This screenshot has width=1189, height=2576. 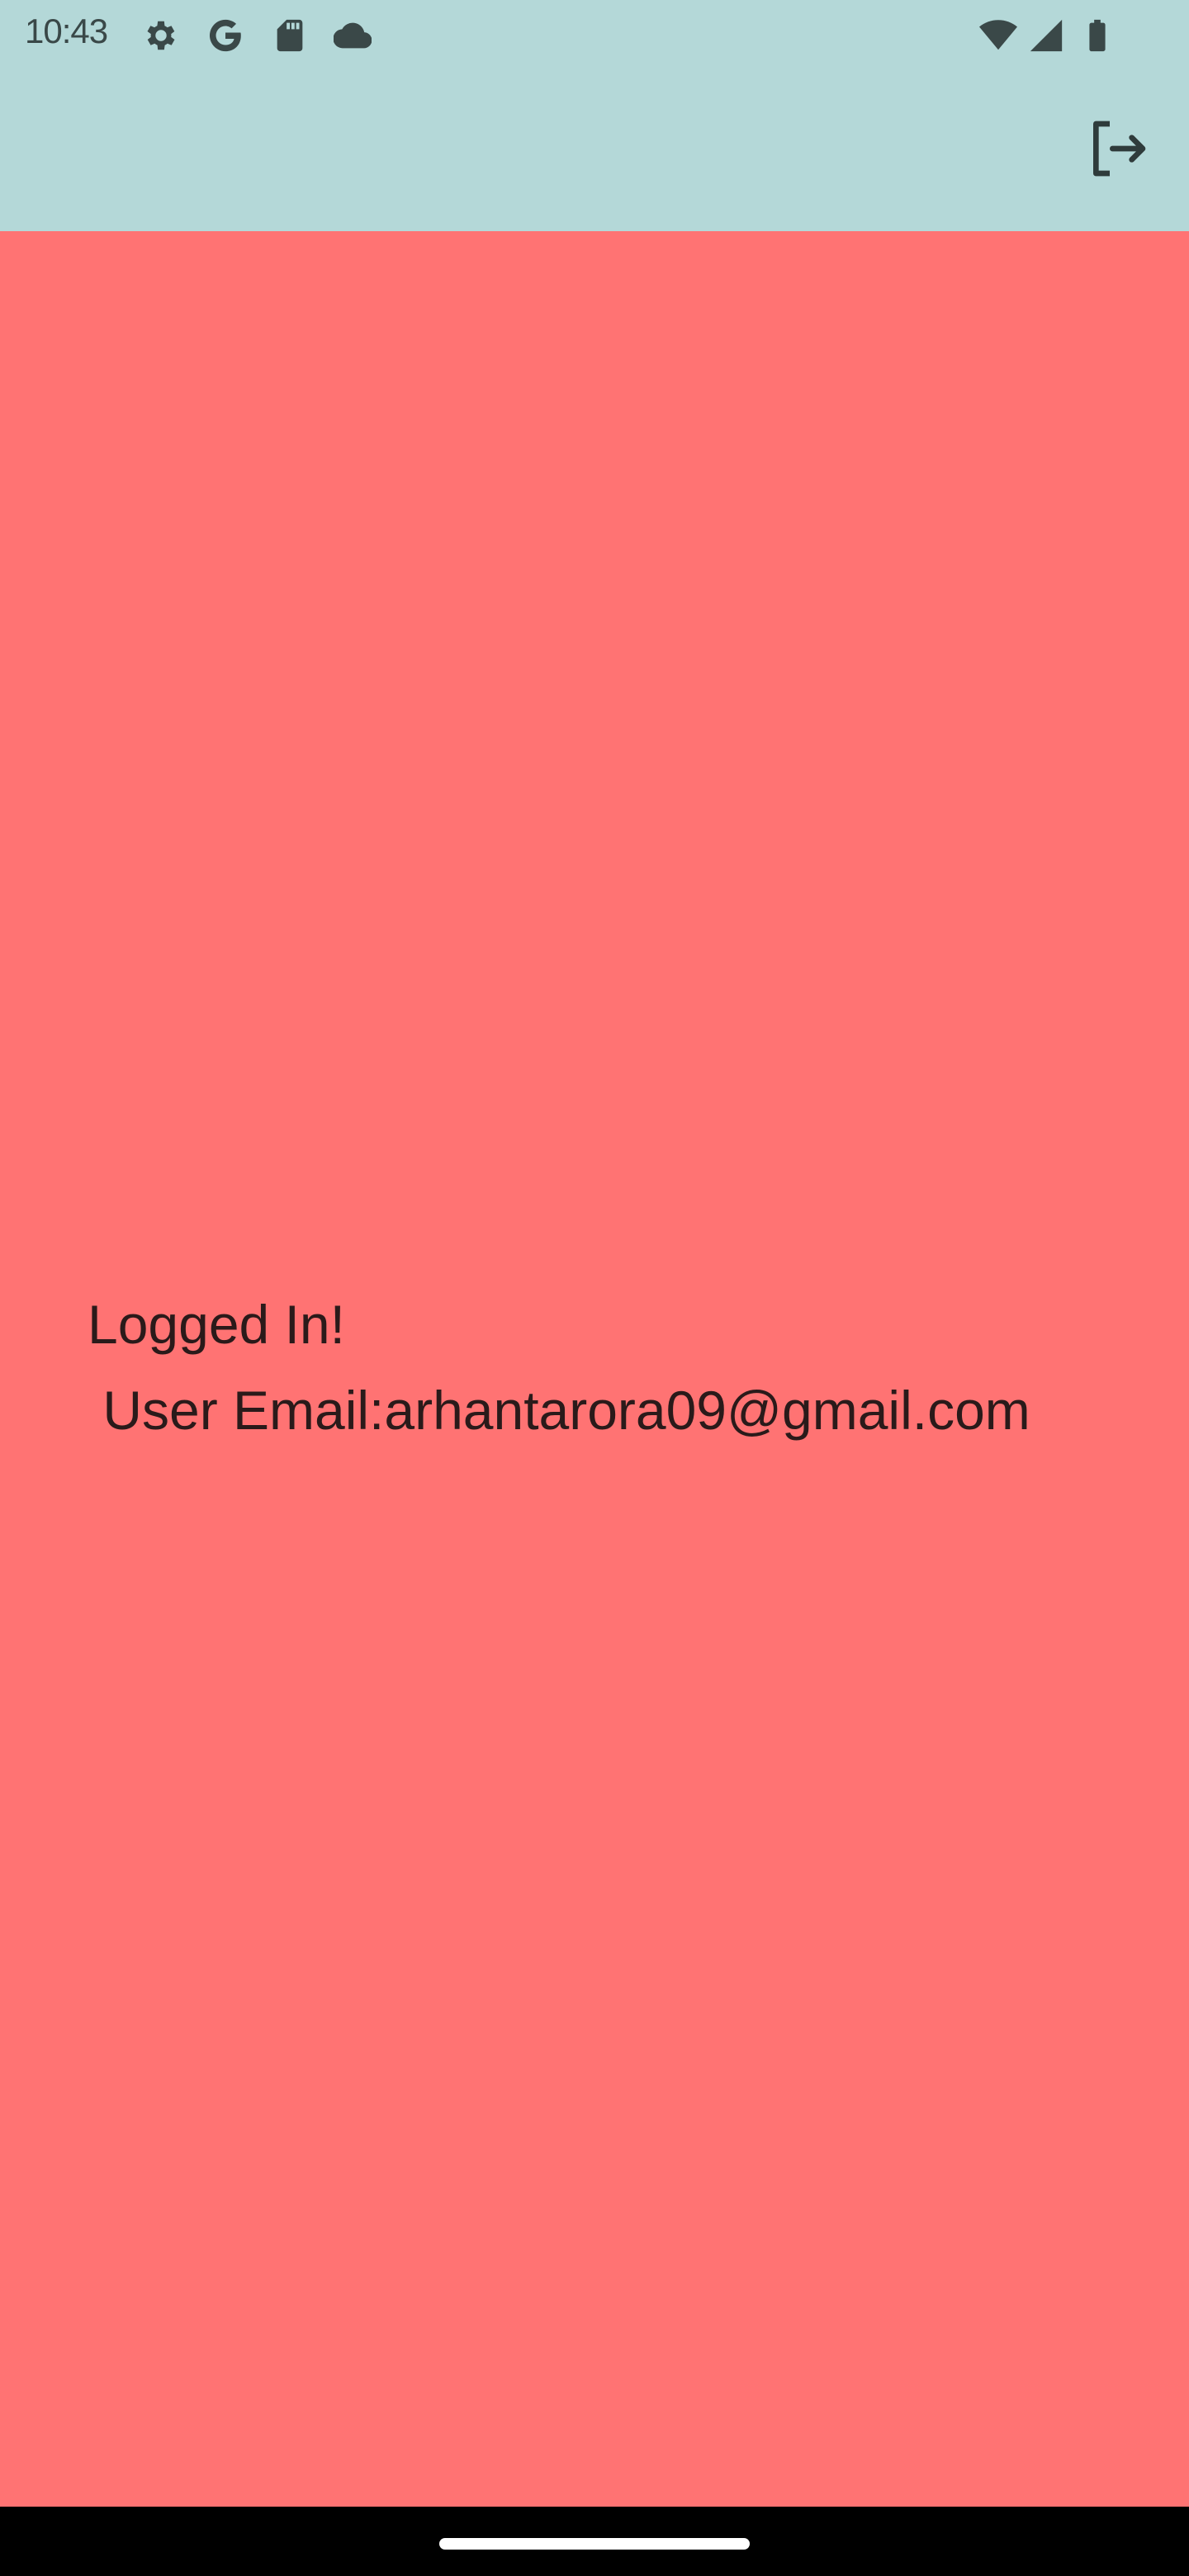 I want to click on sd-card-icon, so click(x=290, y=35).